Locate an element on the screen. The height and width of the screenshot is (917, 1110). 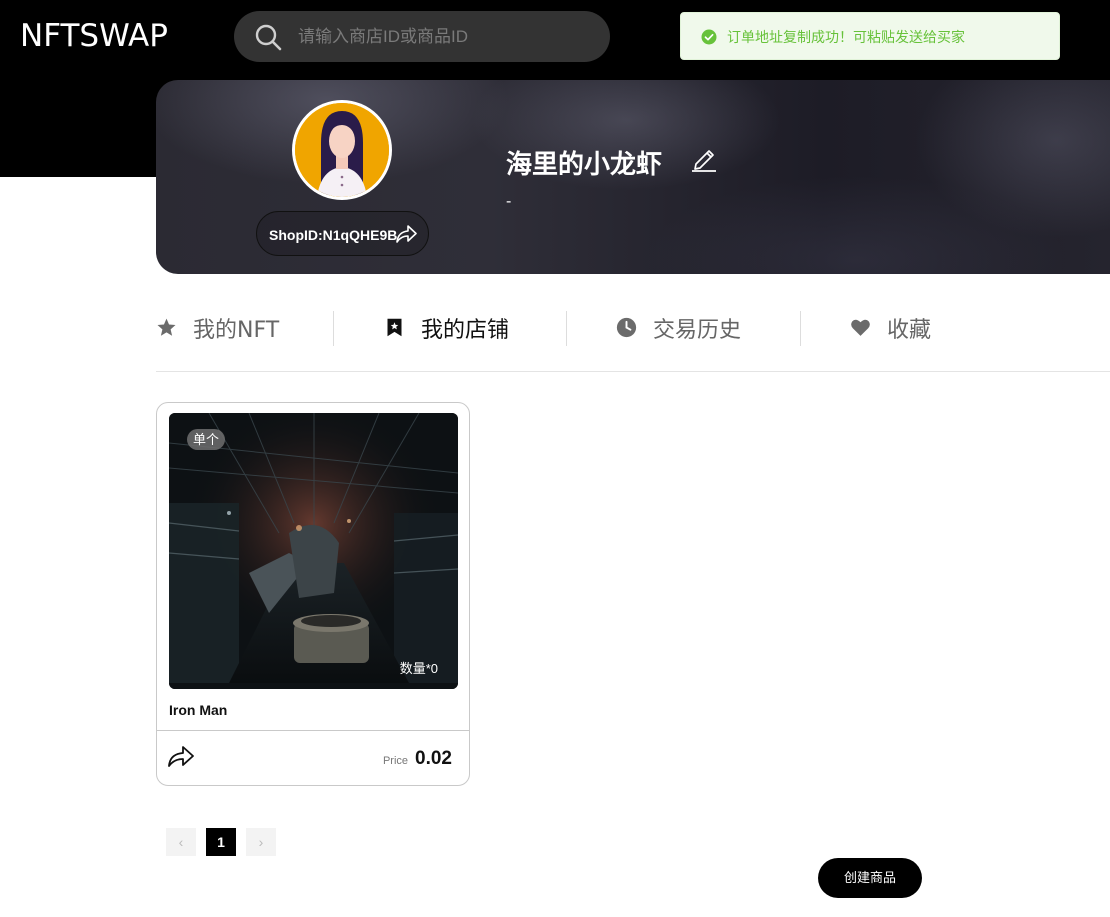
create-product-button: 创建商品 is located at coordinates (870, 878).